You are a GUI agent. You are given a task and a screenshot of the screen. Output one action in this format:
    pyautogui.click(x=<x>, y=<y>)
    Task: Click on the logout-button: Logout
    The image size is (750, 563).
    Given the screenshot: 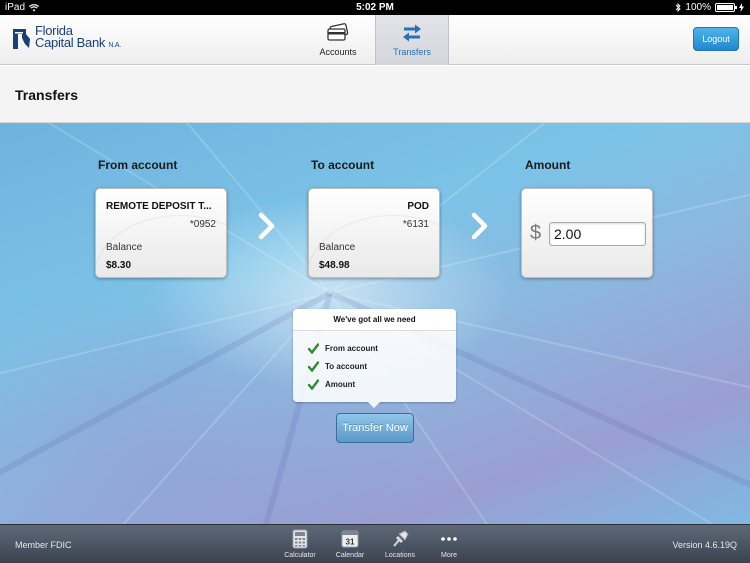 What is the action you would take?
    pyautogui.click(x=716, y=39)
    